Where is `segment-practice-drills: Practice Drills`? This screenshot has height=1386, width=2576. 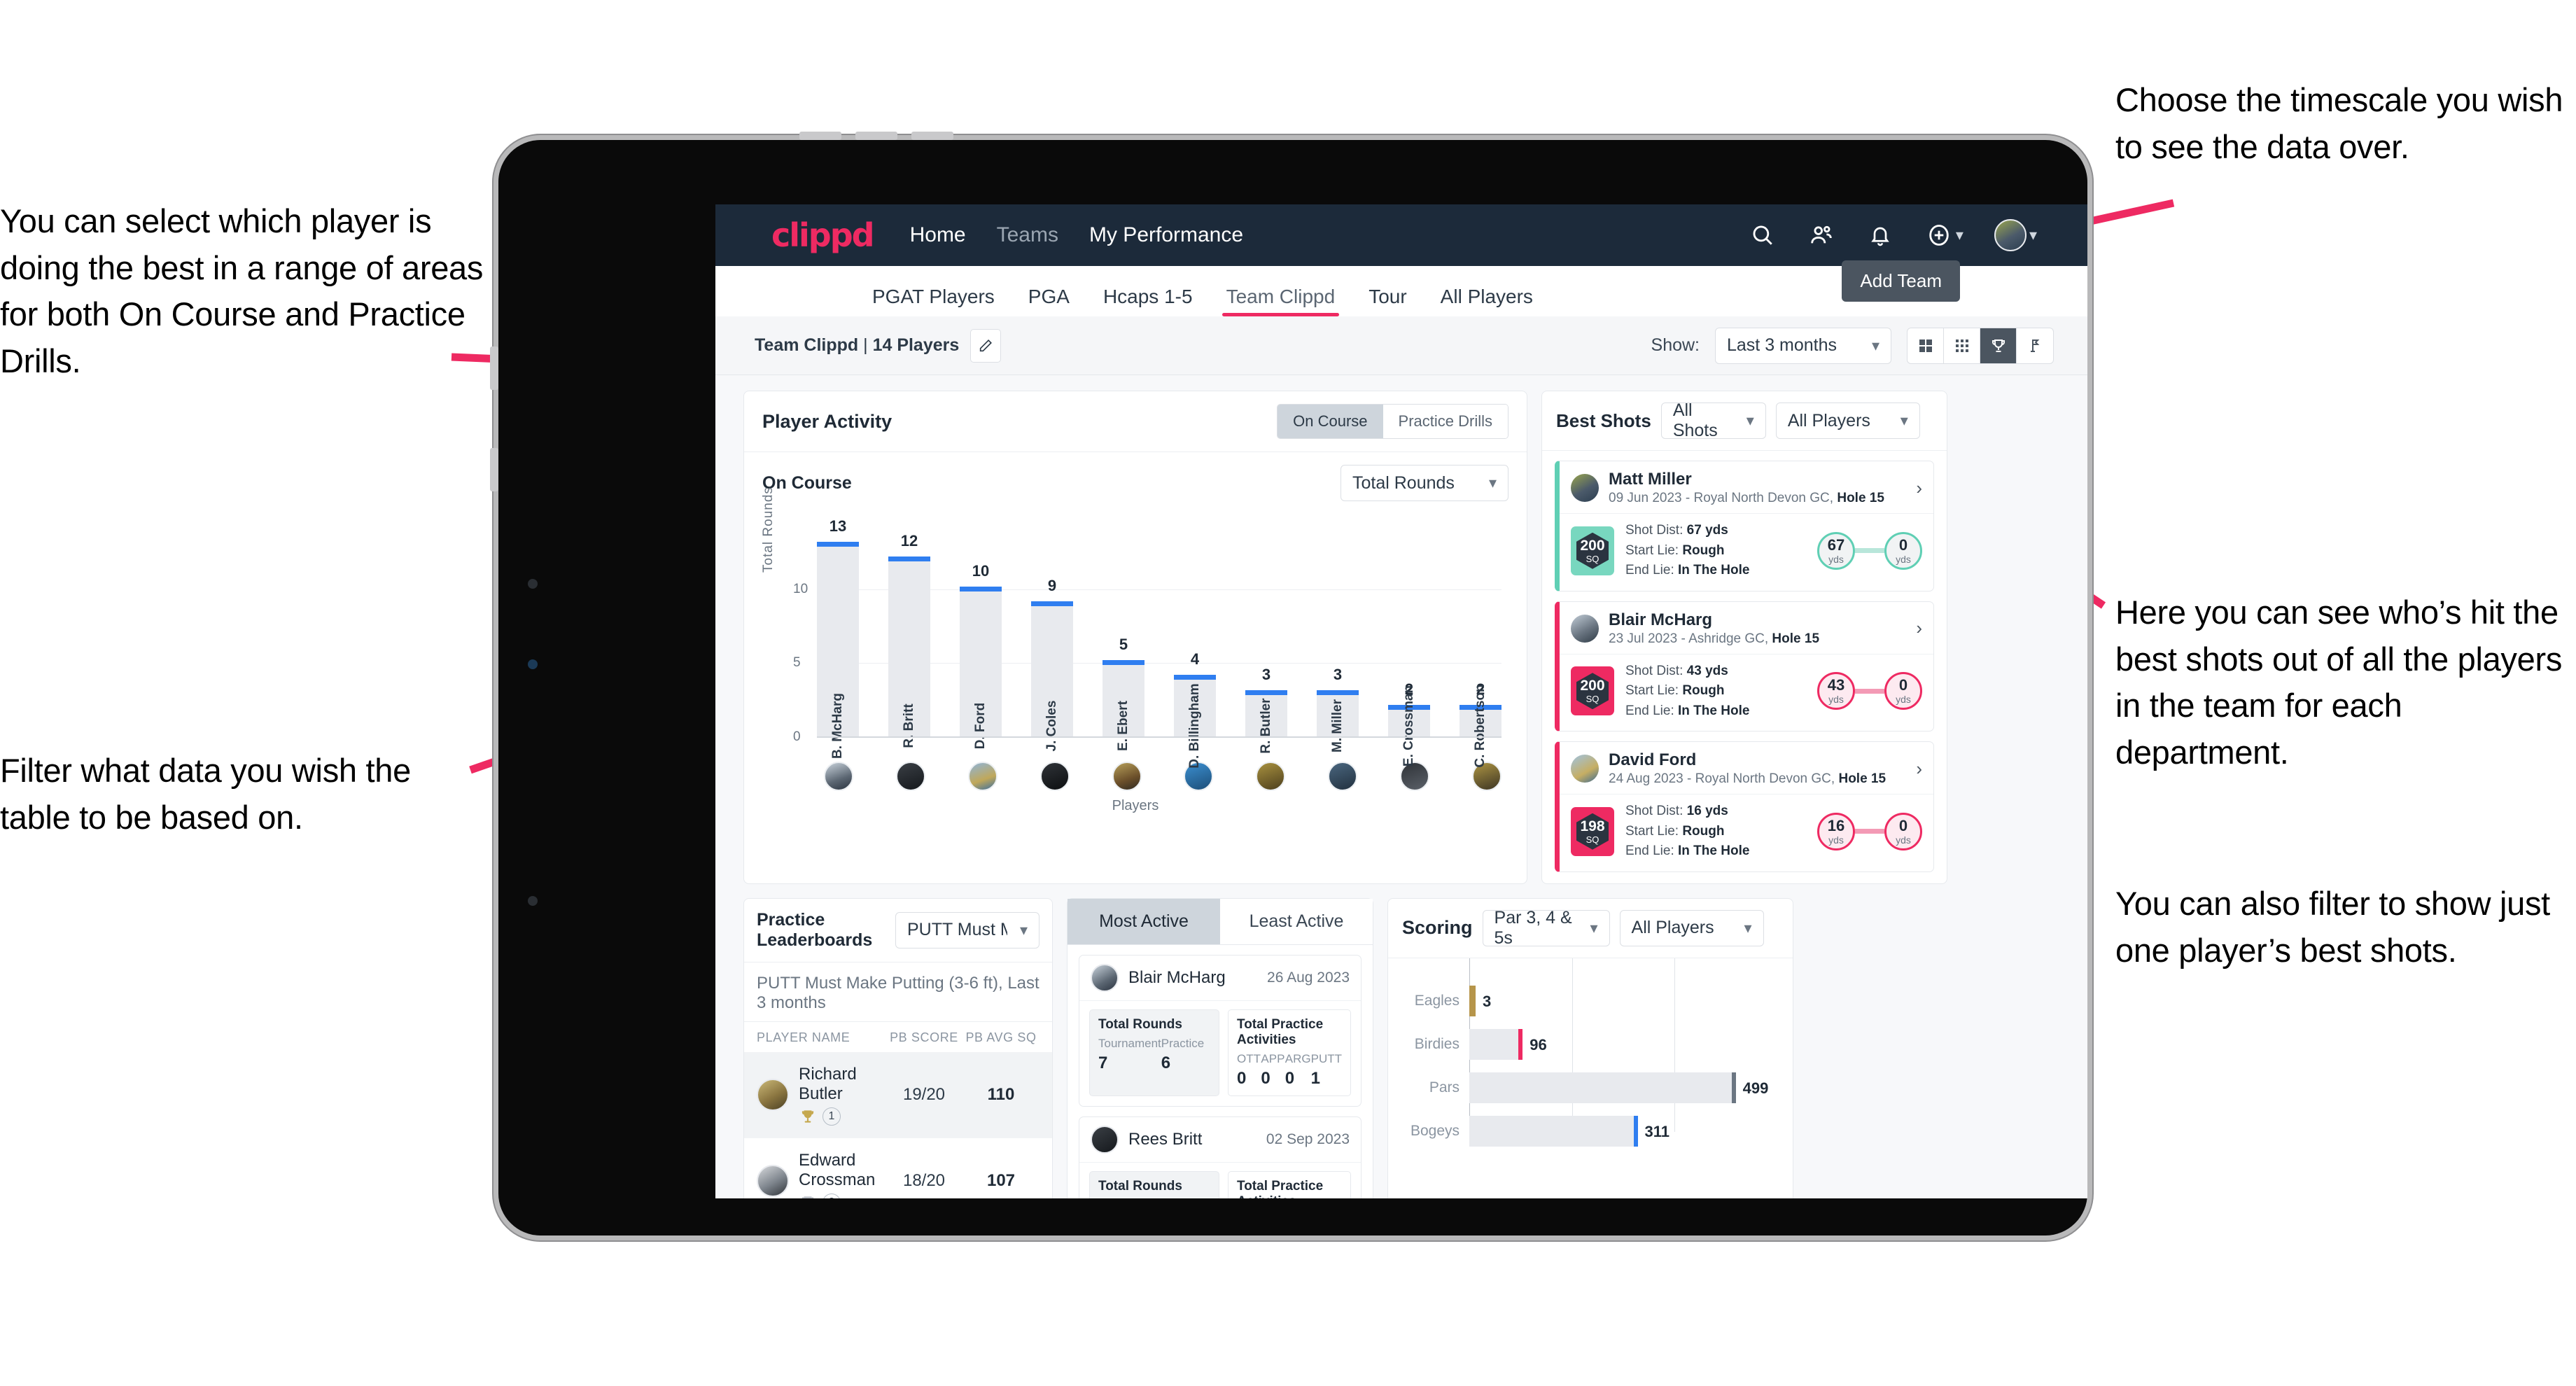 segment-practice-drills: Practice Drills is located at coordinates (1445, 421).